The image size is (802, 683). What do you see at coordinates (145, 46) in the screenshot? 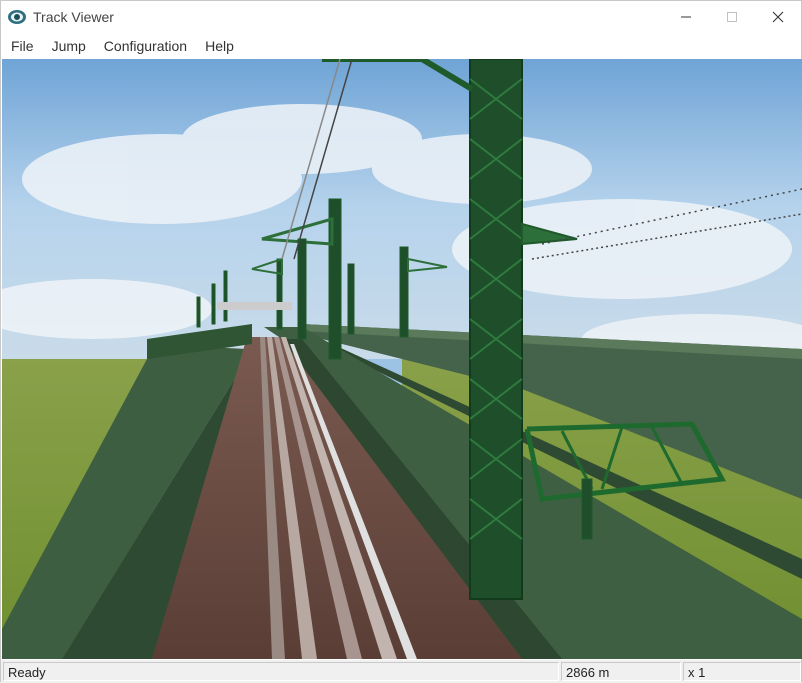
I see `menu-configuration: Configuration` at bounding box center [145, 46].